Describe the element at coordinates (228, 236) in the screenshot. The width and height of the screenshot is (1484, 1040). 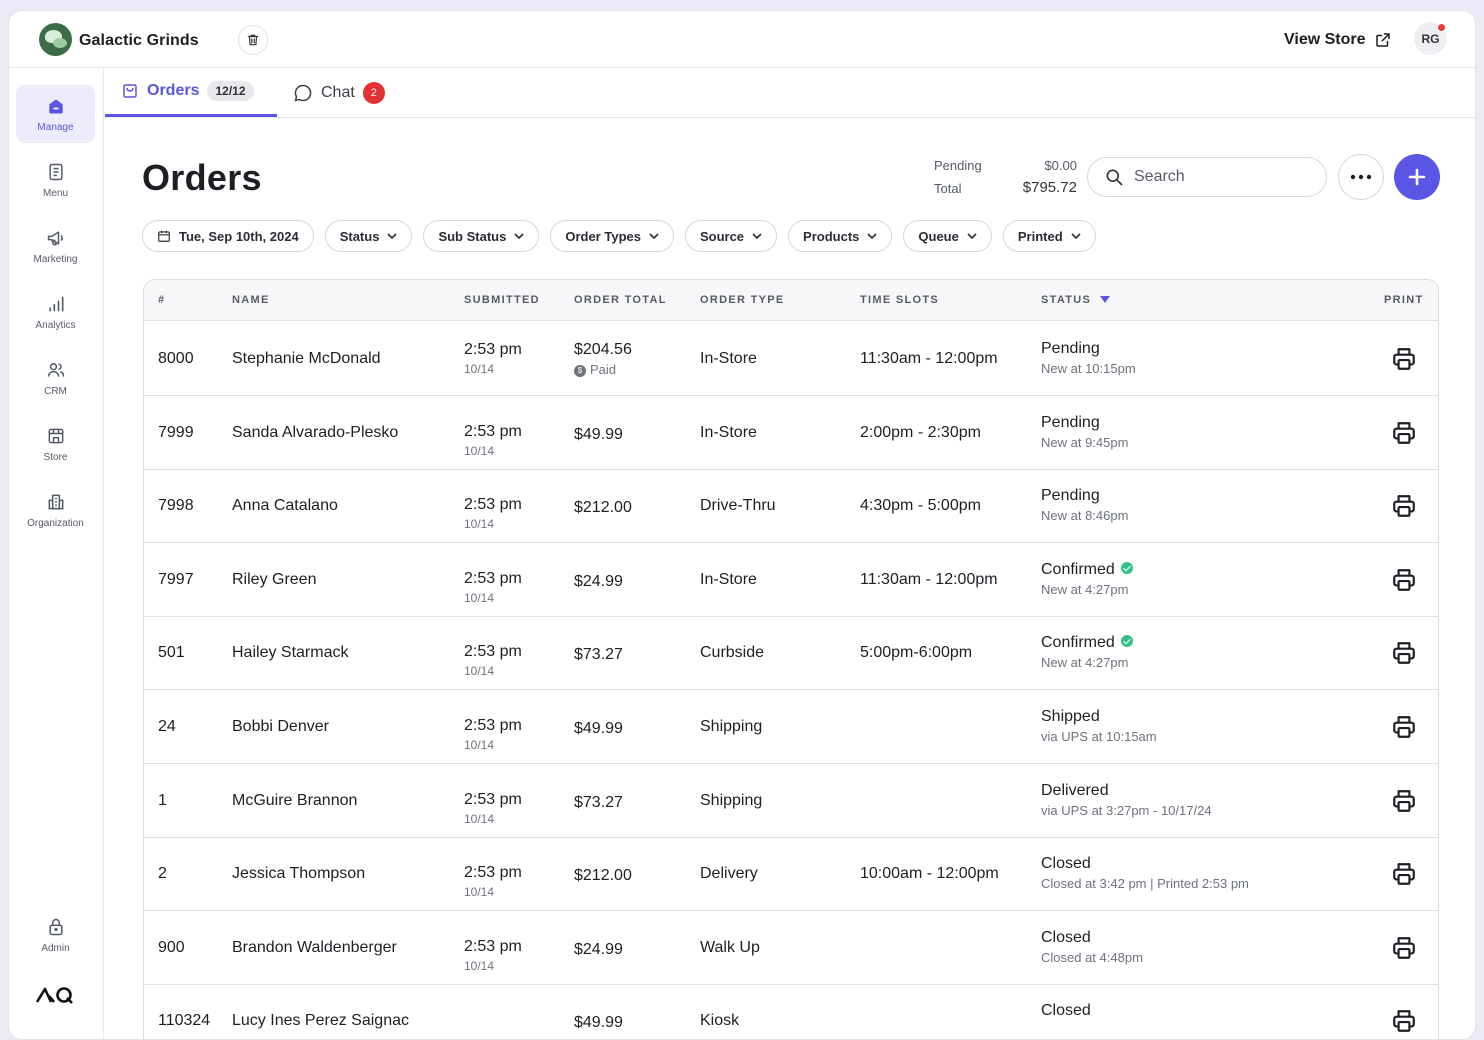
I see `date-filter: Tue, Sep 10th, 2024` at that location.